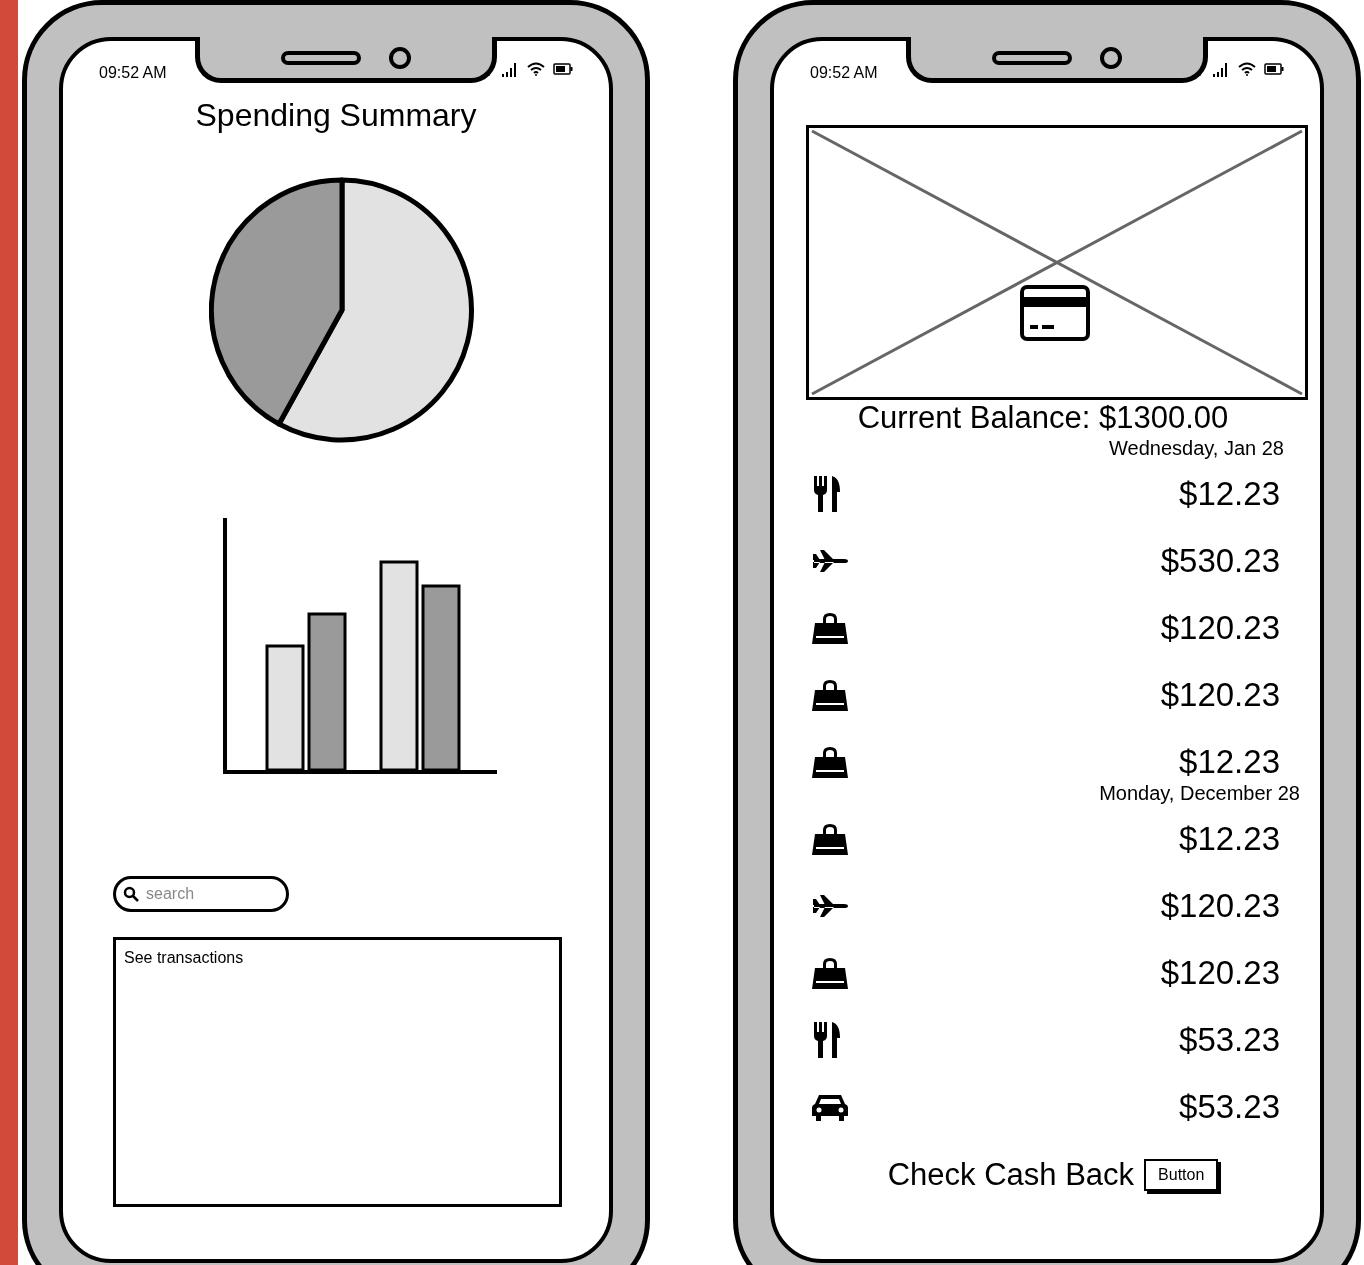 The height and width of the screenshot is (1265, 1364). Describe the element at coordinates (1196, 448) in the screenshot. I see `date-heading: Wednesday, Jan 28` at that location.